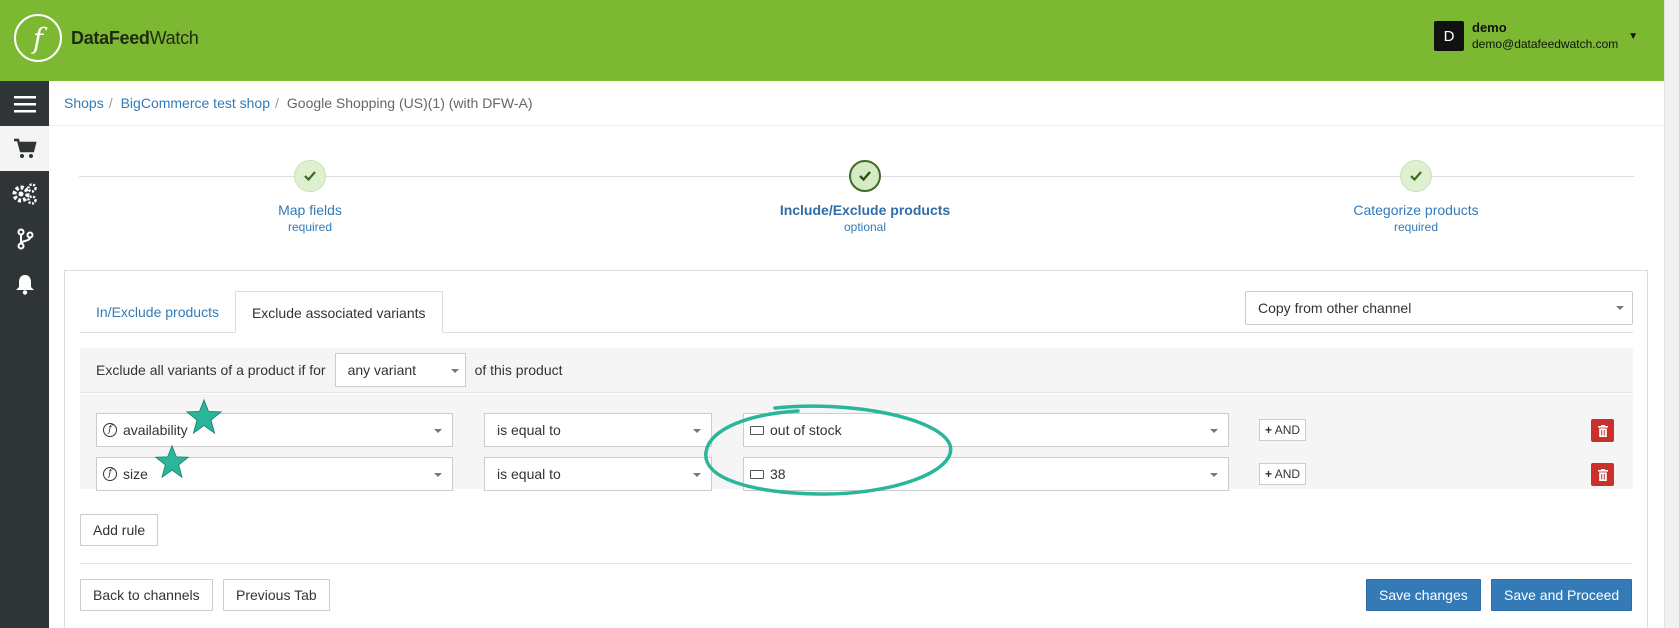 The height and width of the screenshot is (628, 1679). I want to click on rule-value-text: 38, so click(778, 474).